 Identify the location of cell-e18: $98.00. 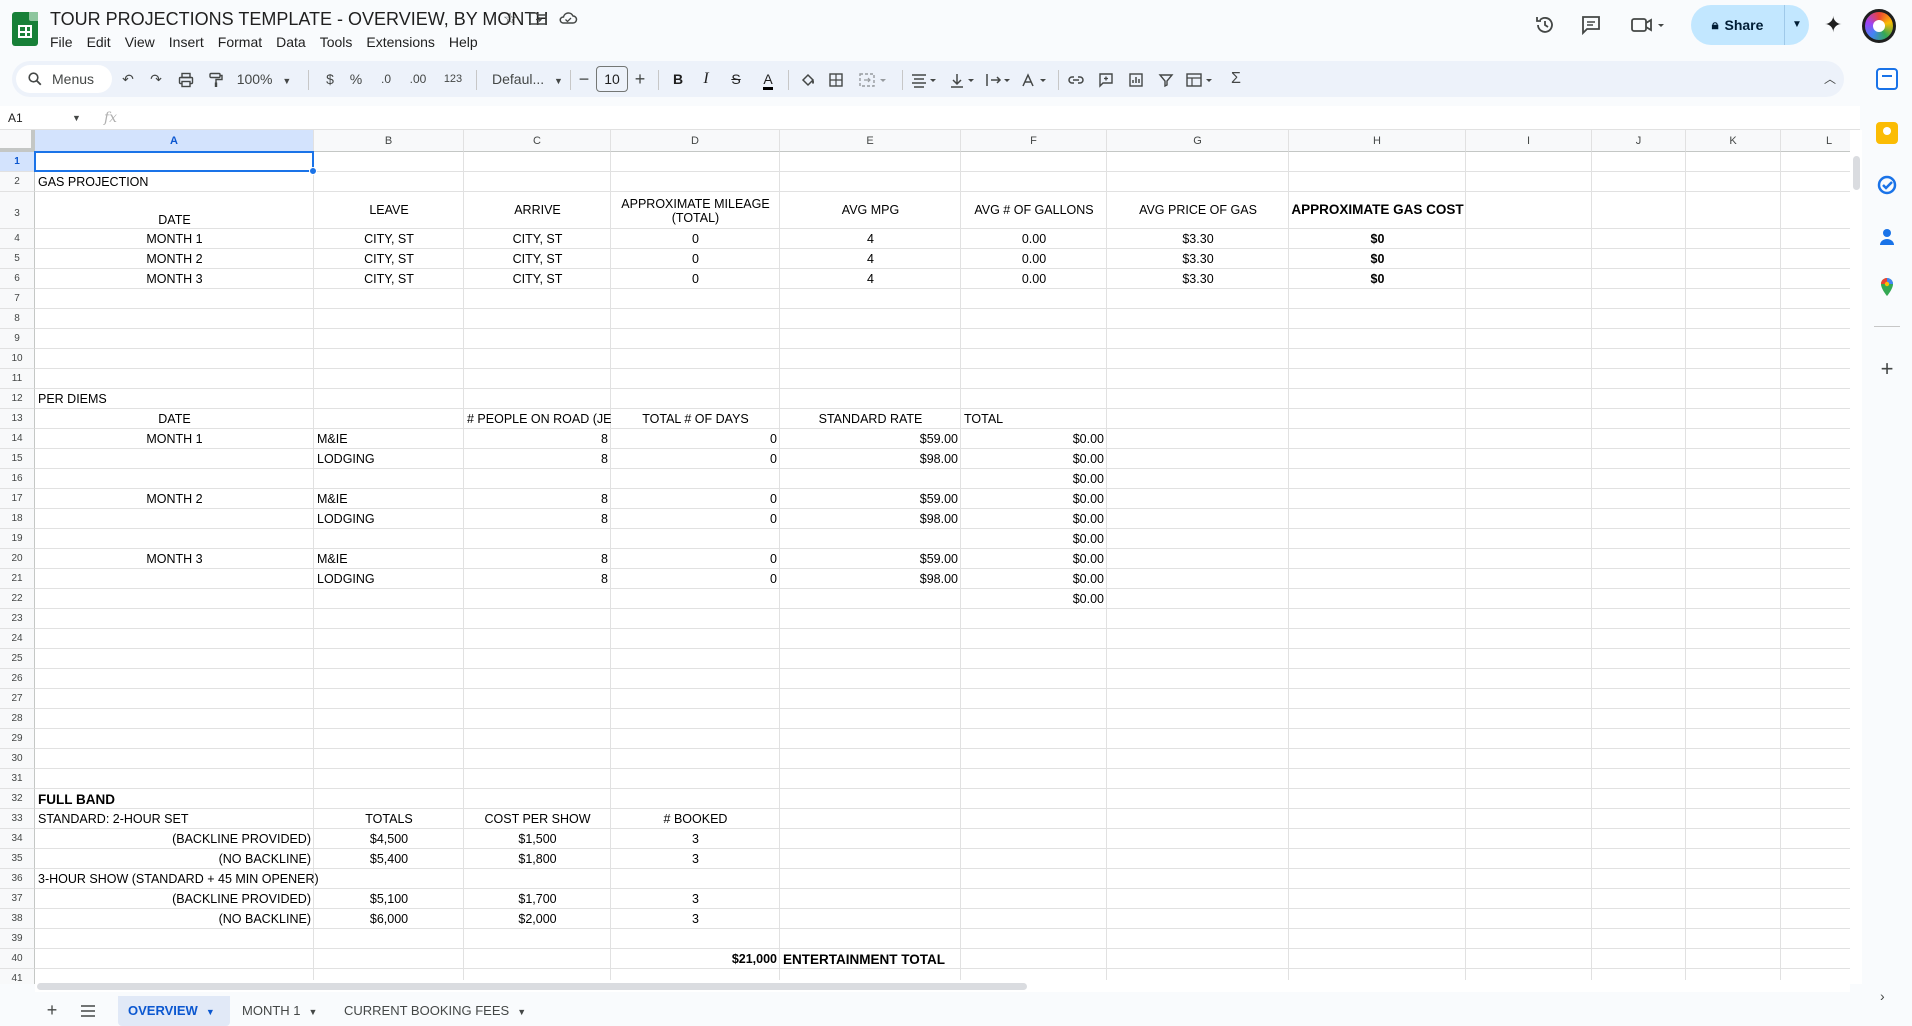
(870, 519).